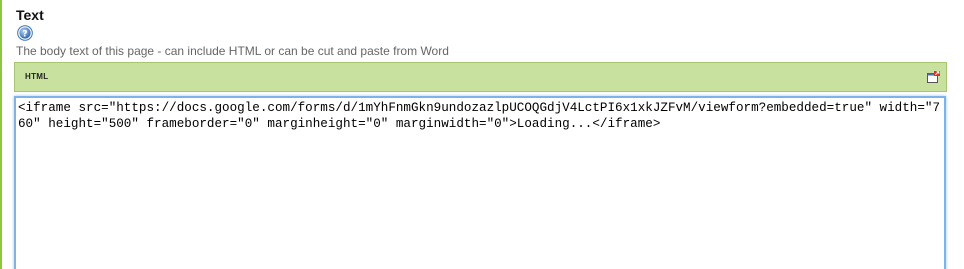 Image resolution: width=964 pixels, height=269 pixels. Describe the element at coordinates (36, 76) in the screenshot. I see `html-mode-button: HTML` at that location.